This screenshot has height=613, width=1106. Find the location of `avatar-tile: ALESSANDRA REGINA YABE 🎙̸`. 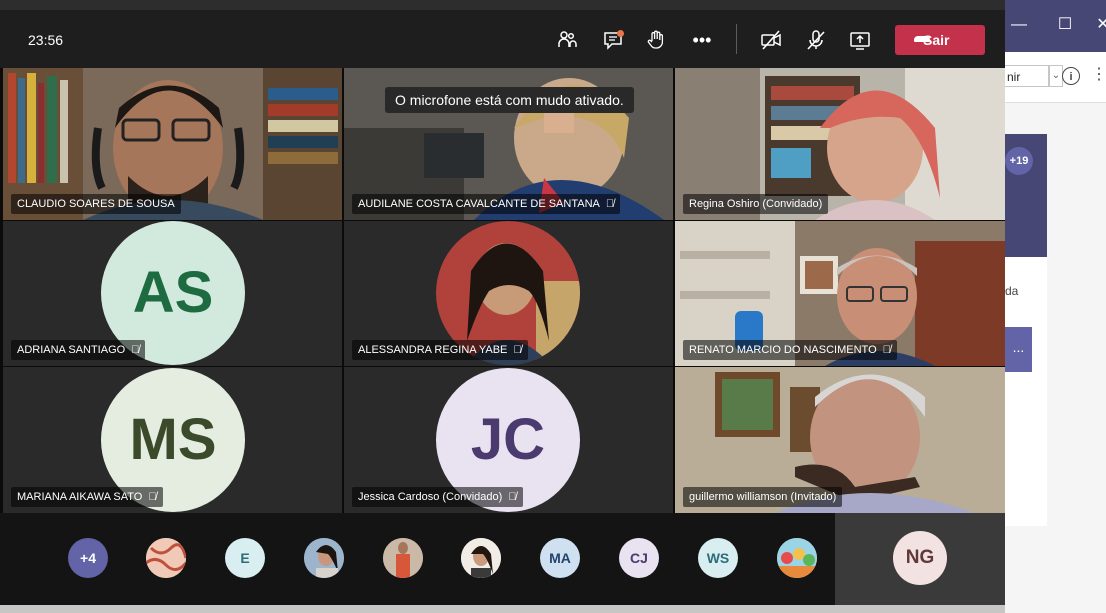

avatar-tile: ALESSANDRA REGINA YABE 🎙̸ is located at coordinates (508, 293).